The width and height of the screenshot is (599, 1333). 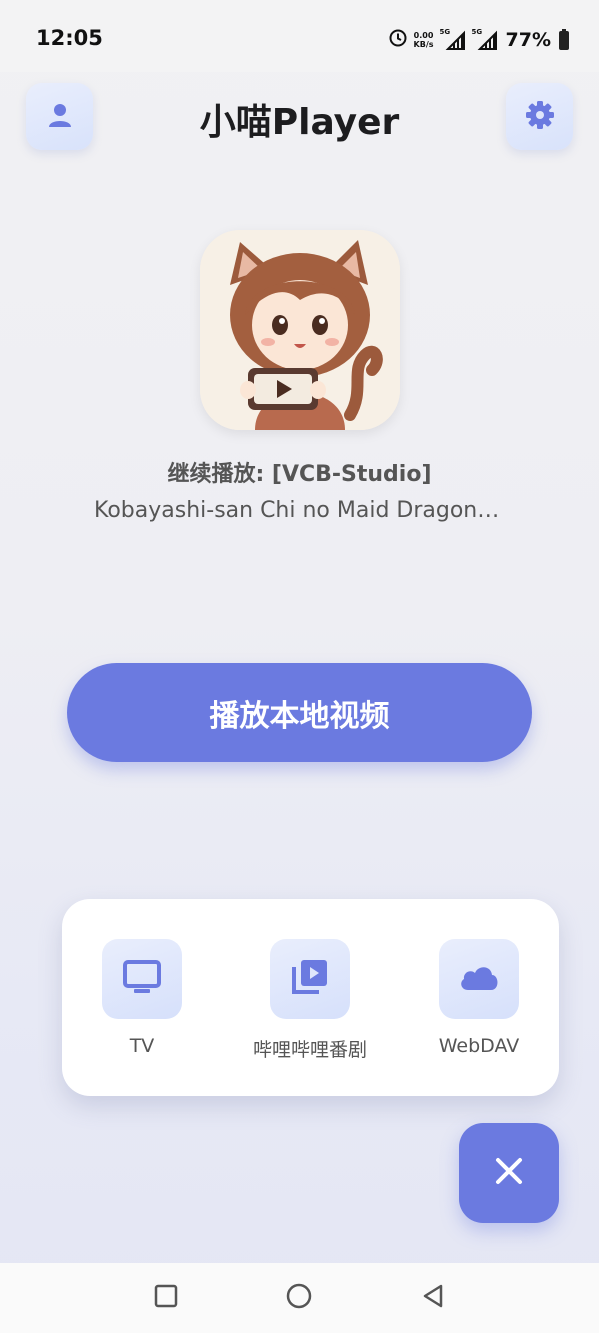 What do you see at coordinates (564, 39) in the screenshot?
I see `battery-icon` at bounding box center [564, 39].